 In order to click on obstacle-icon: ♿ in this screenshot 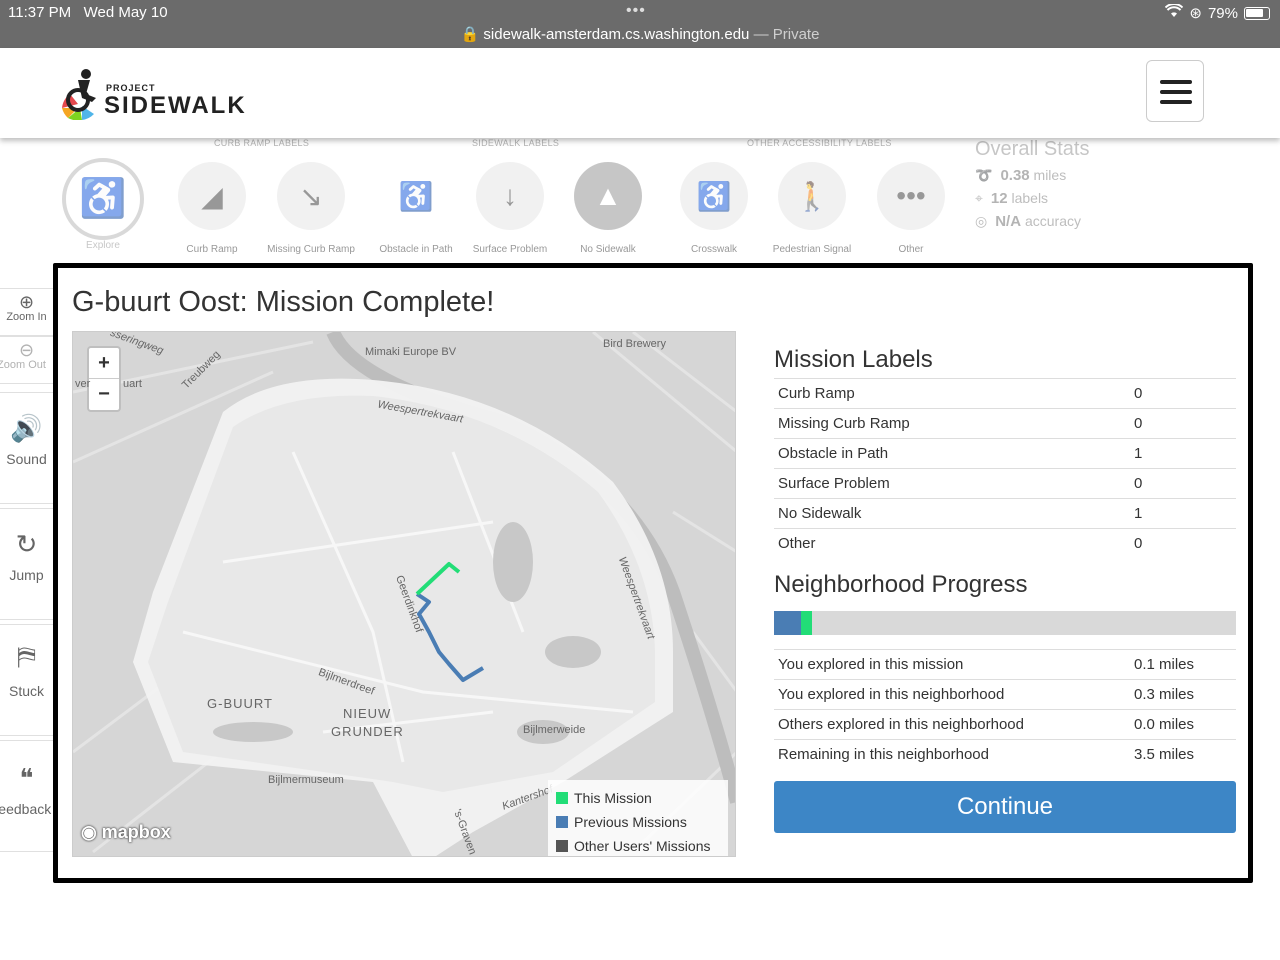, I will do `click(416, 196)`.